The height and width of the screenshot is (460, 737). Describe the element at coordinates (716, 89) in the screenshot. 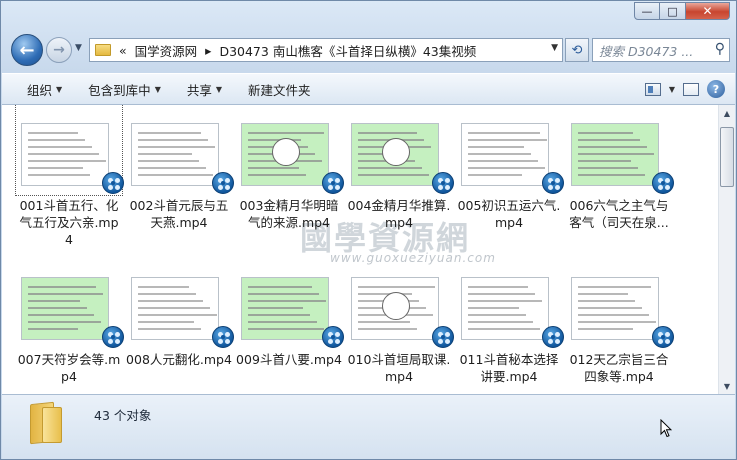

I see `help-icon: ?` at that location.